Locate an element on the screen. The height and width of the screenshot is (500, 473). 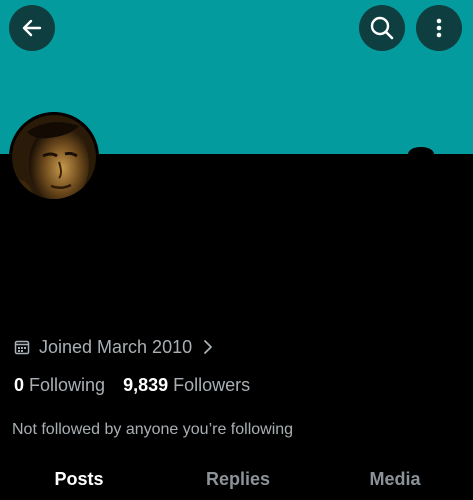
following-link: 0 Following is located at coordinates (59, 385).